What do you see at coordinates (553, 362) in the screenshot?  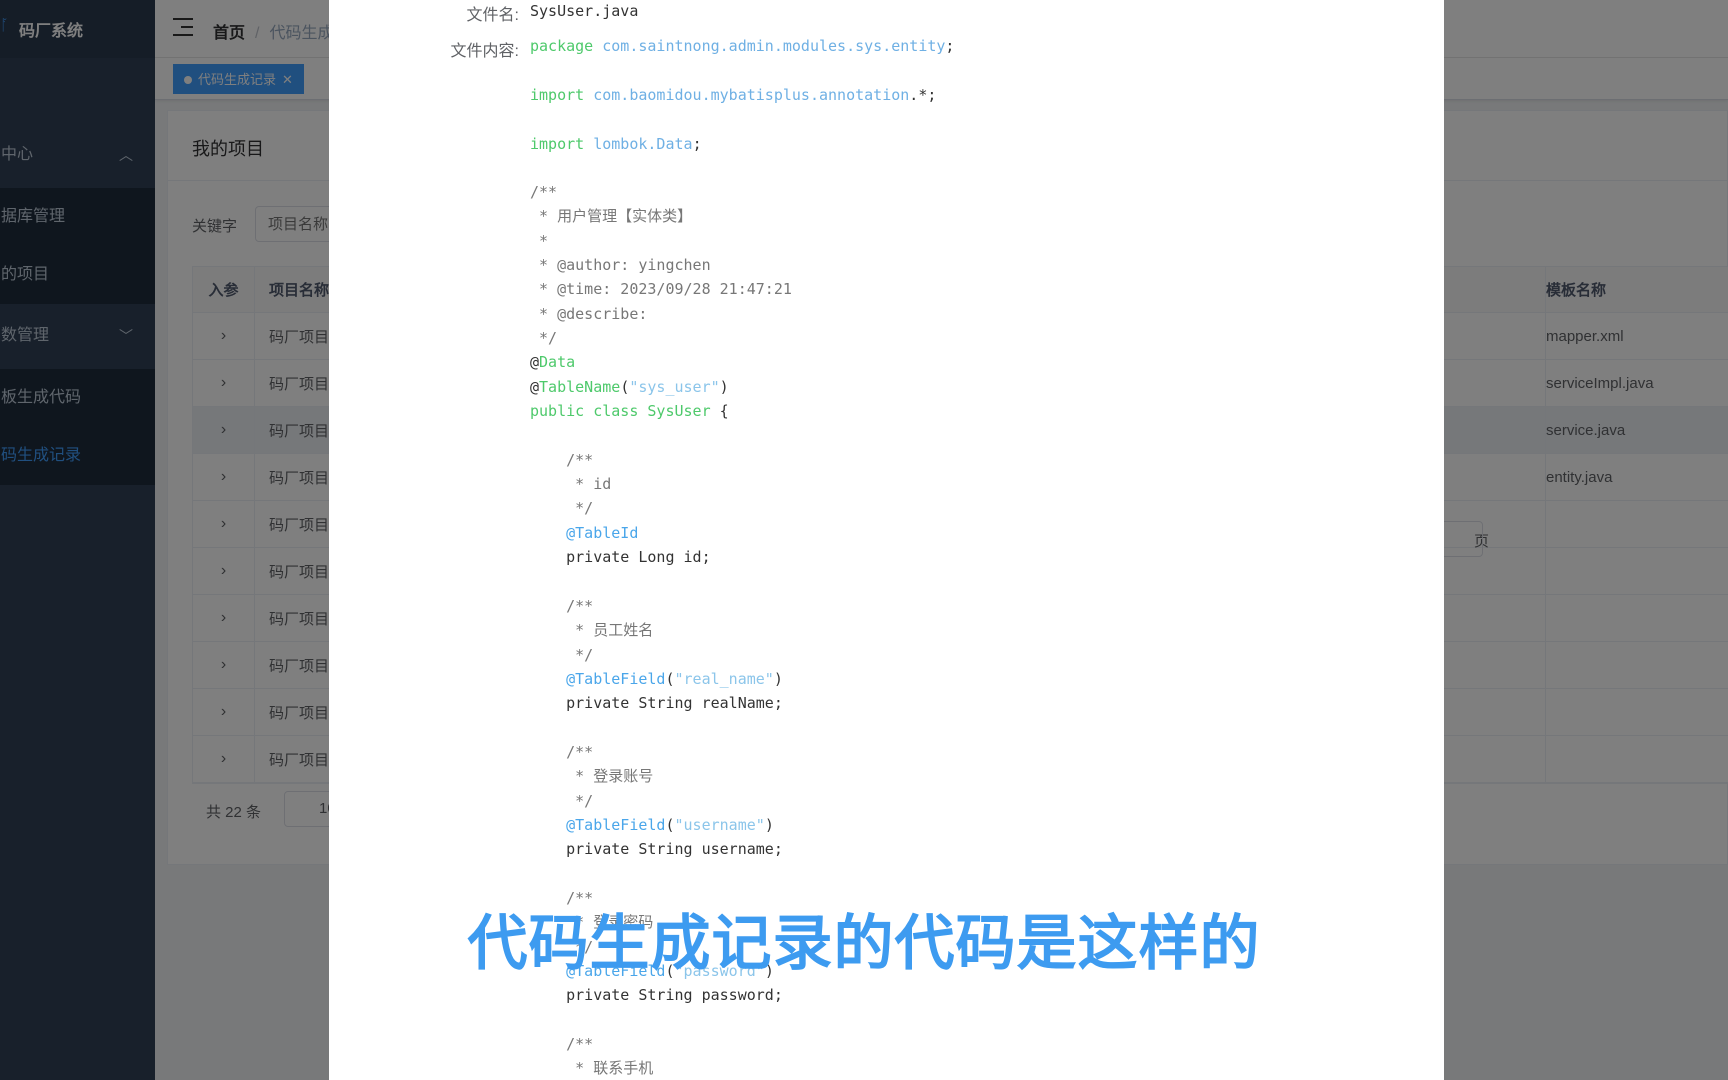 I see `code-line: @Data` at bounding box center [553, 362].